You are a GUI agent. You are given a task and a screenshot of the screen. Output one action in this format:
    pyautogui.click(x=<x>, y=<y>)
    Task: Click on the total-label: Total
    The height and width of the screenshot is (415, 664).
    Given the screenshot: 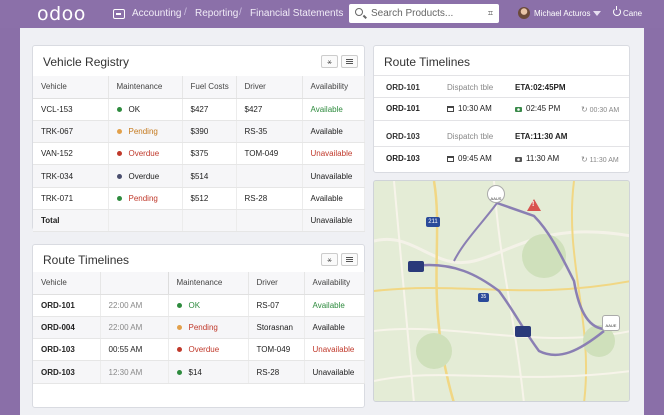 What is the action you would take?
    pyautogui.click(x=71, y=221)
    